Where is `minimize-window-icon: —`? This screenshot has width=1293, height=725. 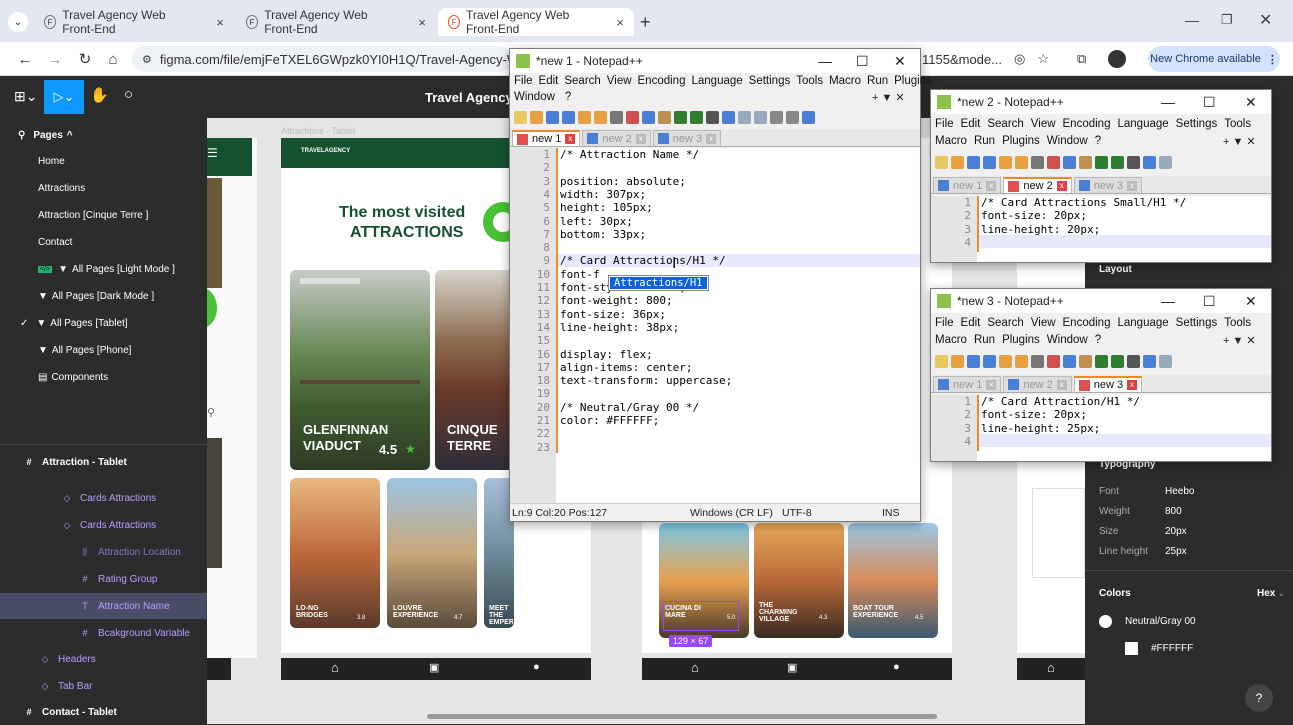 minimize-window-icon: — is located at coordinates (1192, 20).